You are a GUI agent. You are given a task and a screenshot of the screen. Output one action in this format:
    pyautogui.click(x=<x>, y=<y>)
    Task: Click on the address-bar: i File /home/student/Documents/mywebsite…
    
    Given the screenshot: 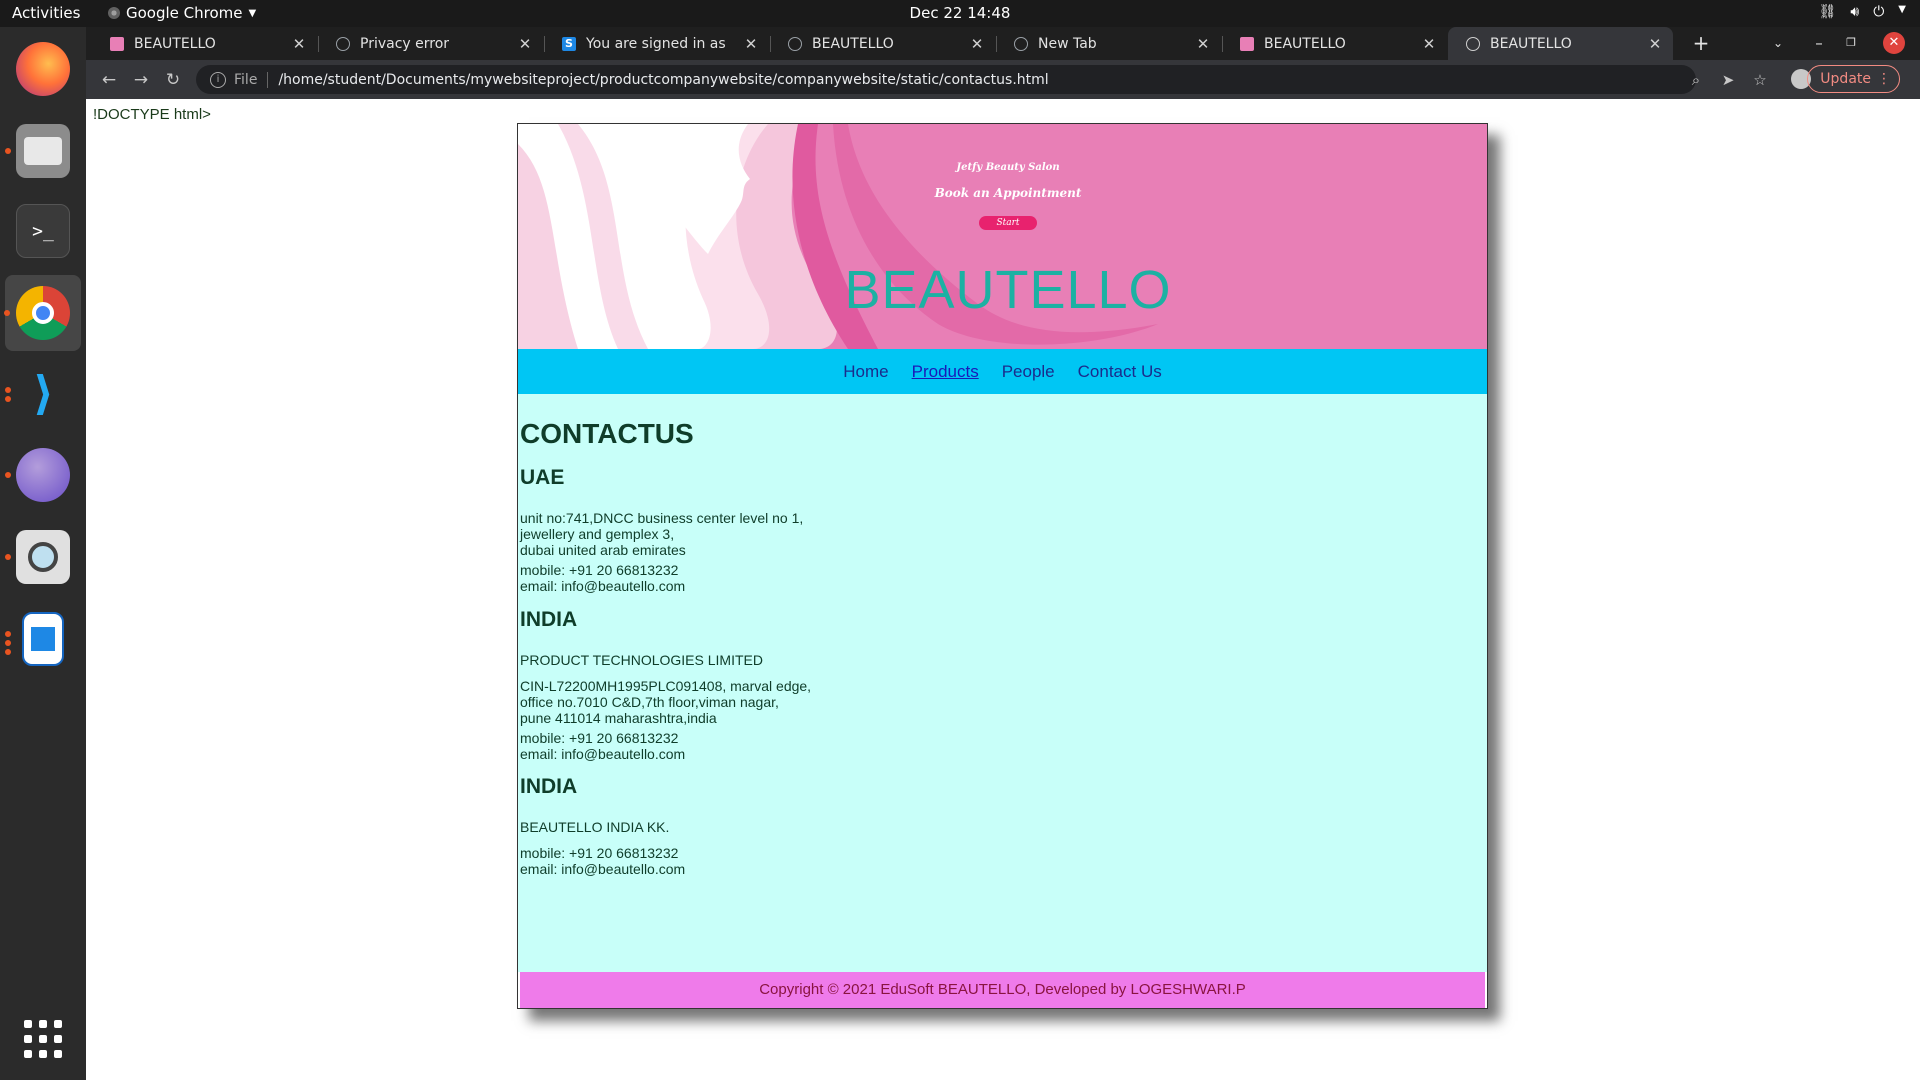 What is the action you would take?
    pyautogui.click(x=946, y=79)
    